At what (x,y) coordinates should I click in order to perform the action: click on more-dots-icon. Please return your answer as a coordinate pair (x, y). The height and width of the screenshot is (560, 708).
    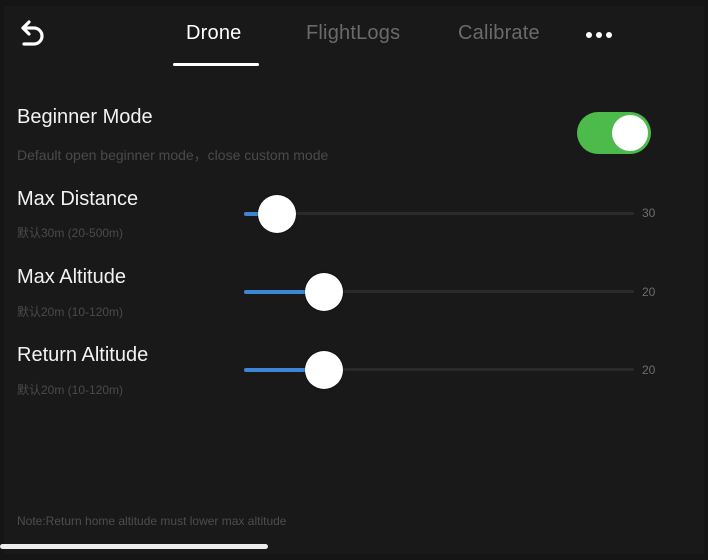
    Looking at the image, I should click on (599, 35).